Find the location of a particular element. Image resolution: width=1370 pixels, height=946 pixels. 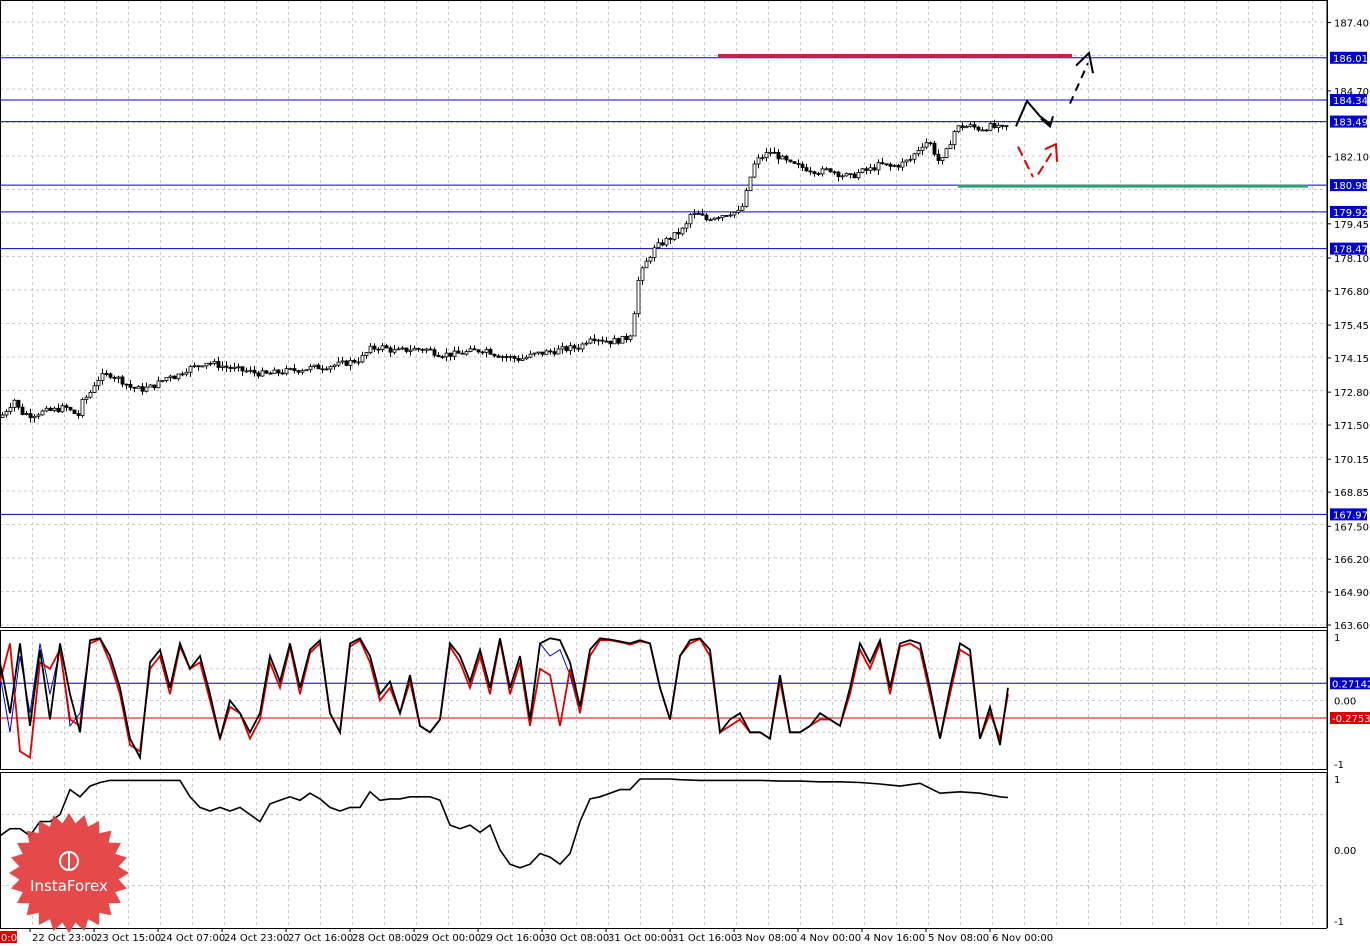

time-label: 28 Oct 08:00 is located at coordinates (384, 938).